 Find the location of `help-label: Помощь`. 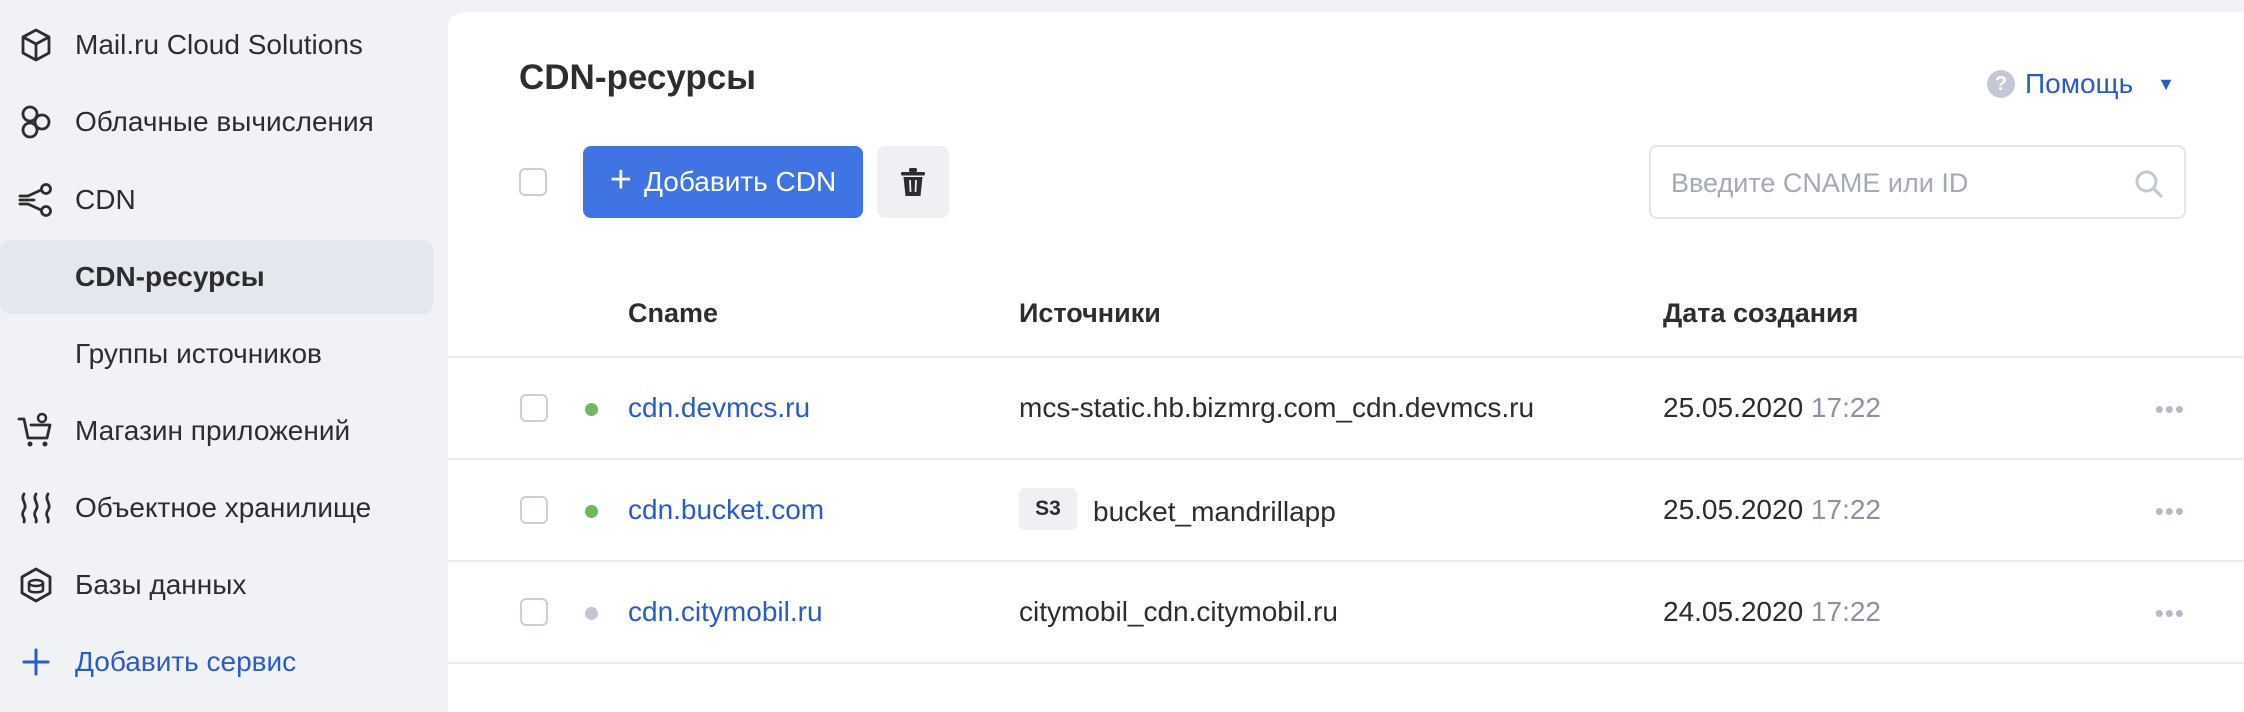

help-label: Помощь is located at coordinates (2079, 83).